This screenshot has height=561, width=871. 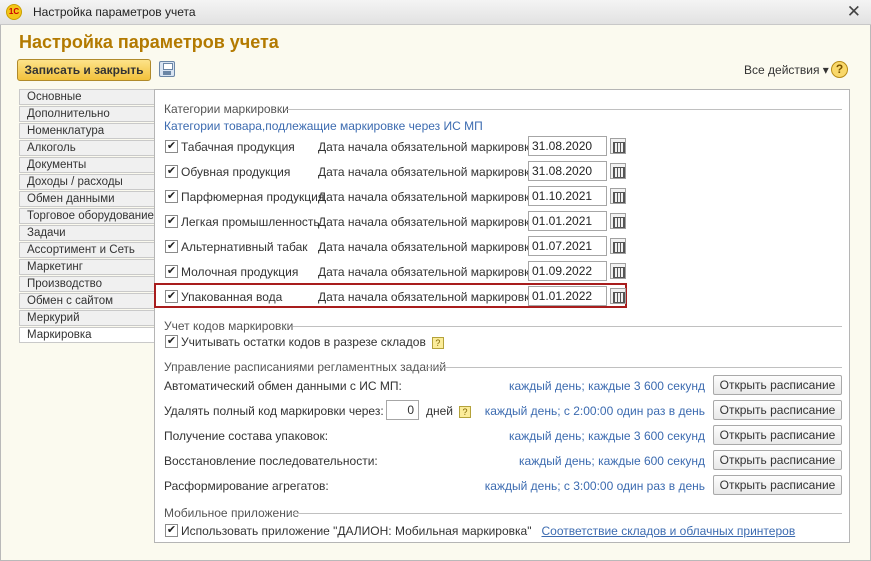 What do you see at coordinates (612, 461) in the screenshot?
I see `schedule-text: каждый день; каждые 600 секунд` at bounding box center [612, 461].